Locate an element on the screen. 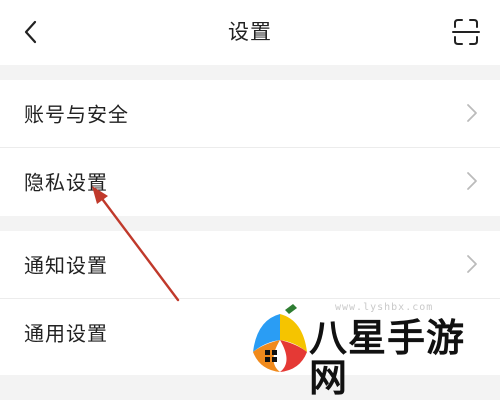 The image size is (500, 400). settings-item-label: 账号与安全 is located at coordinates (76, 114).